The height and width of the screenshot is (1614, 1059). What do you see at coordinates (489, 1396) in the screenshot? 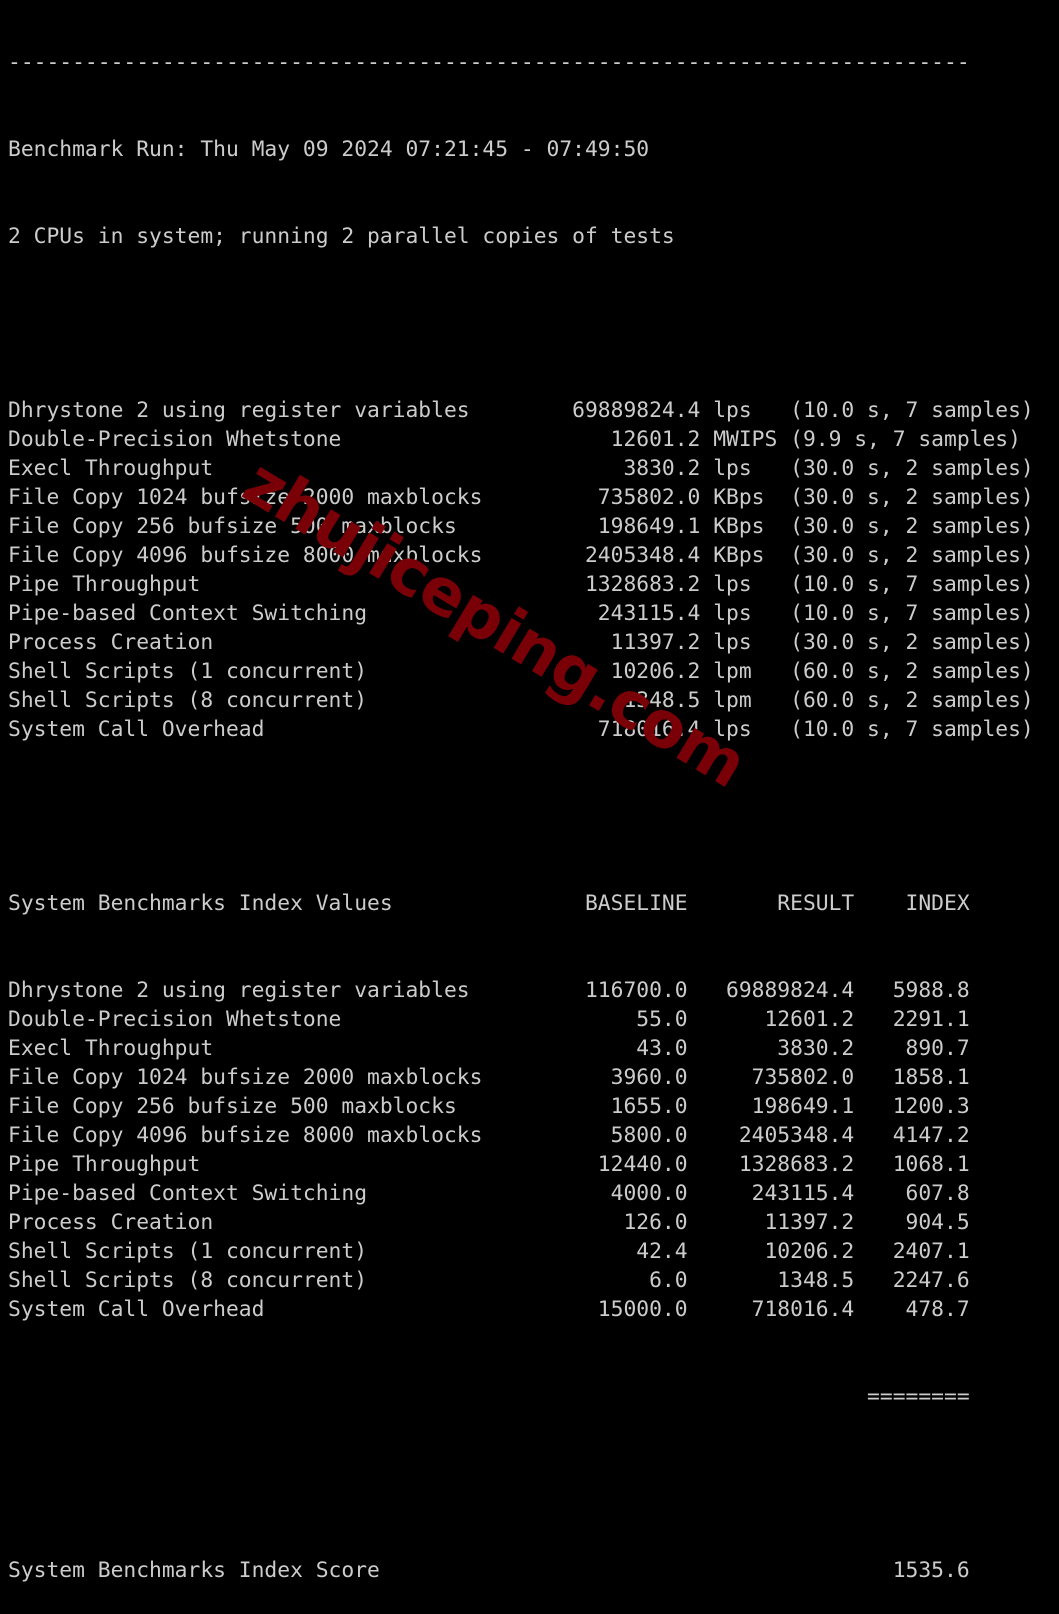
I see `index-rule-line: ========` at bounding box center [489, 1396].